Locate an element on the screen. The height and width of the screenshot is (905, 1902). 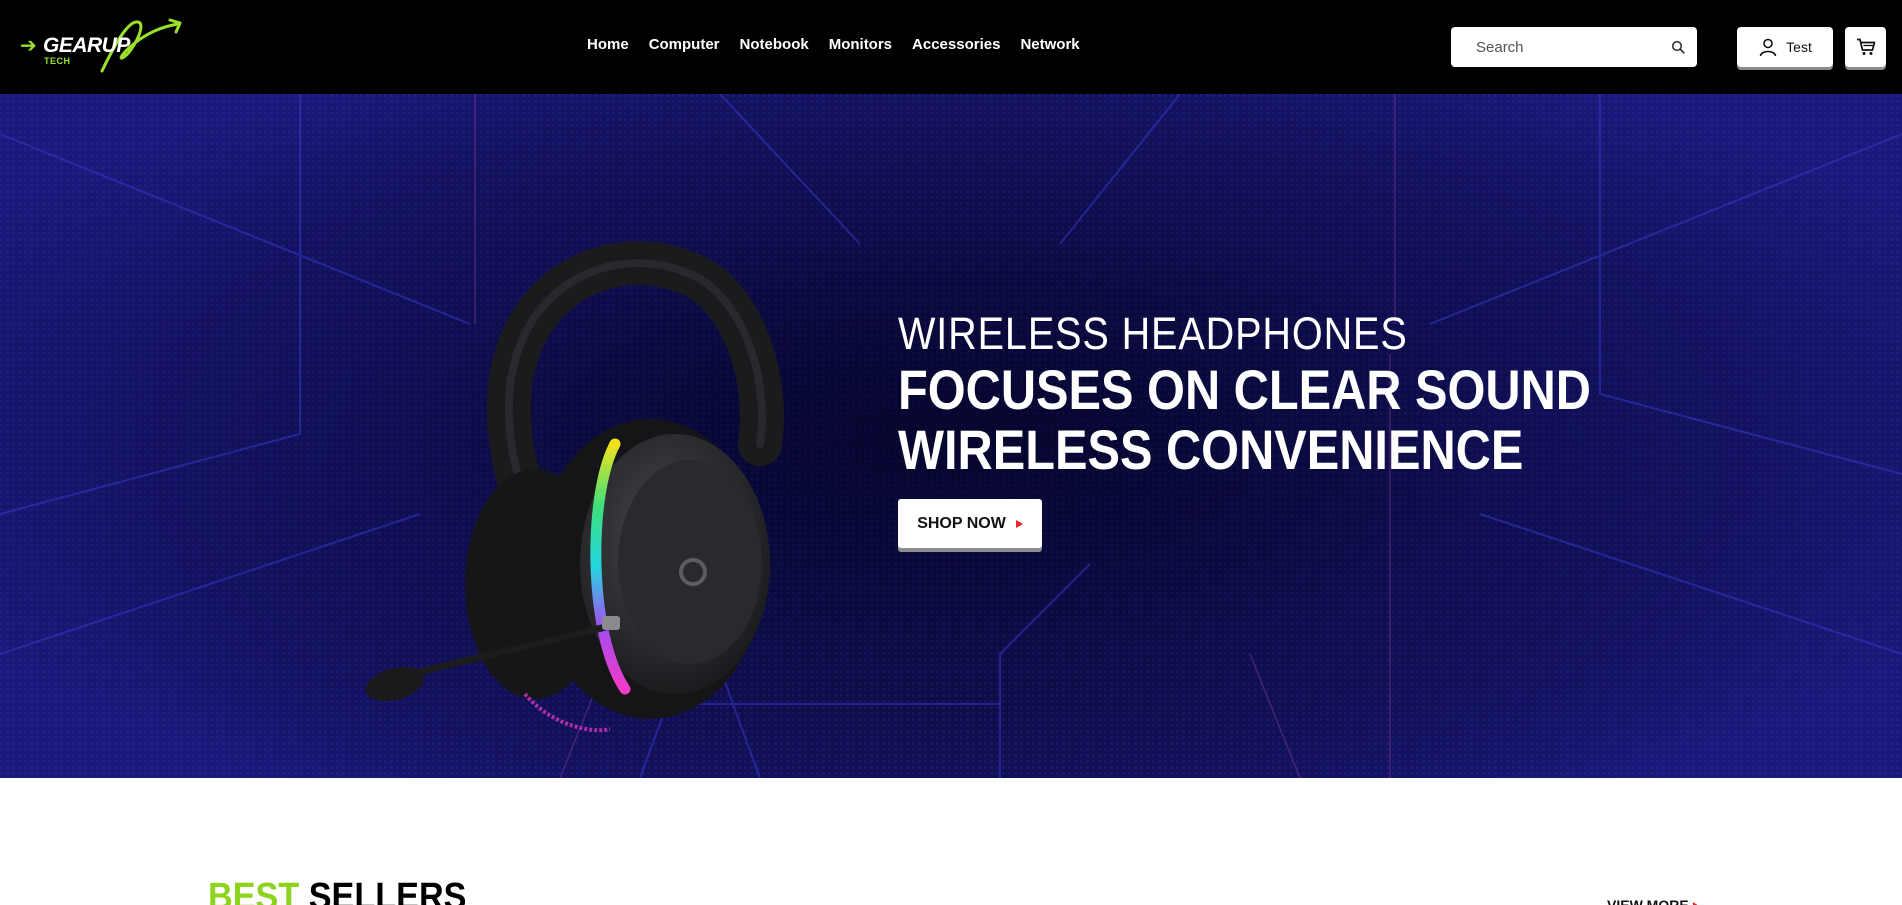
best-sellers-title: BEST SELLERS is located at coordinates (337, 891).